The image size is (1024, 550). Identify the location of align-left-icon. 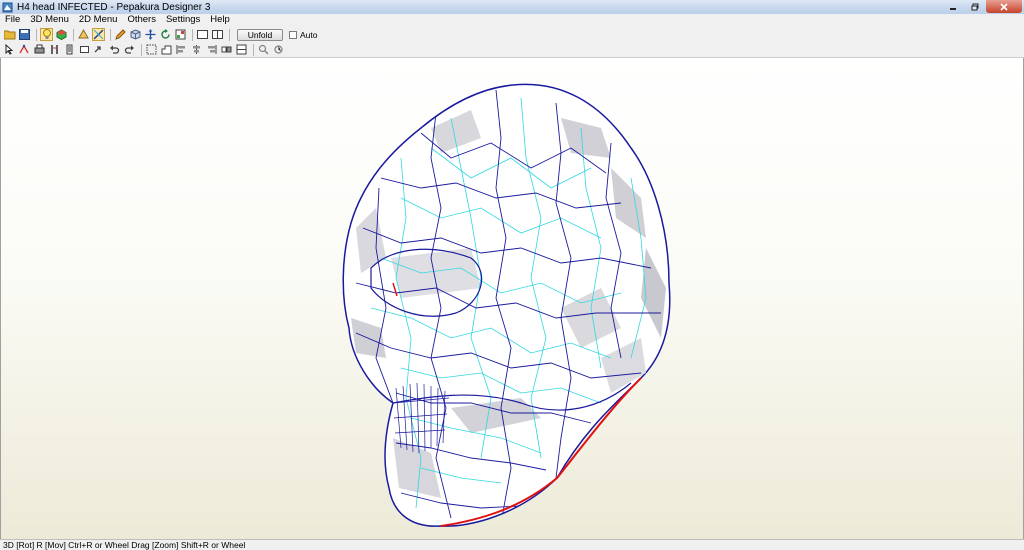
(180, 49).